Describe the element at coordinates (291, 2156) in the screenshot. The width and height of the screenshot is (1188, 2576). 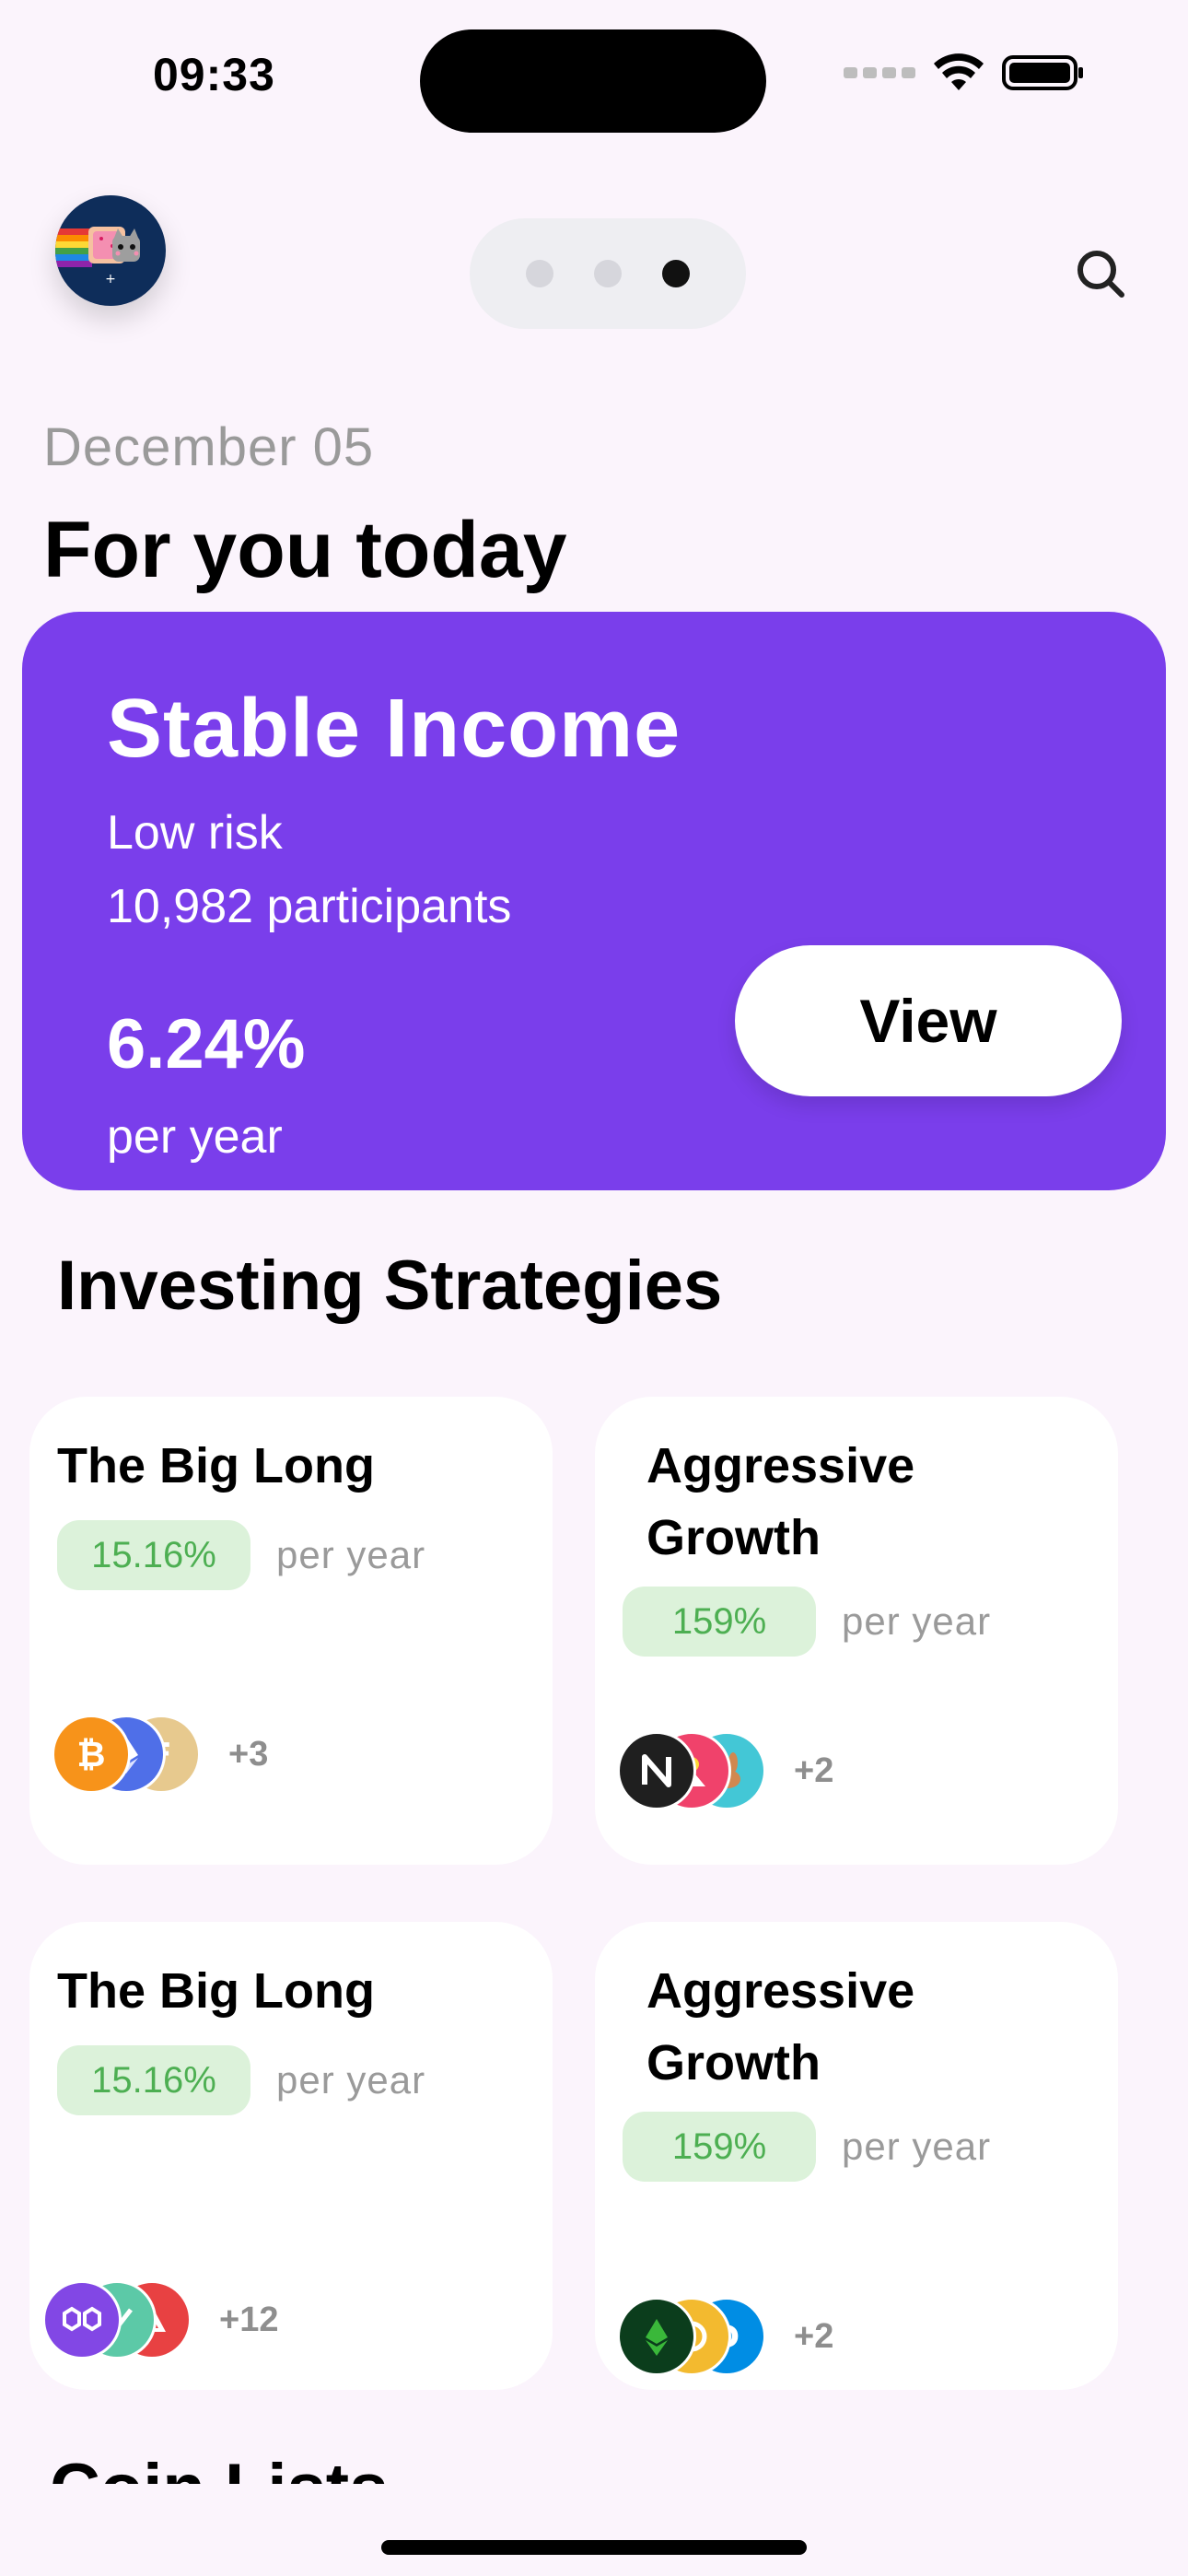
I see `strategy-card: The Big Long 15.16% per year +12` at that location.